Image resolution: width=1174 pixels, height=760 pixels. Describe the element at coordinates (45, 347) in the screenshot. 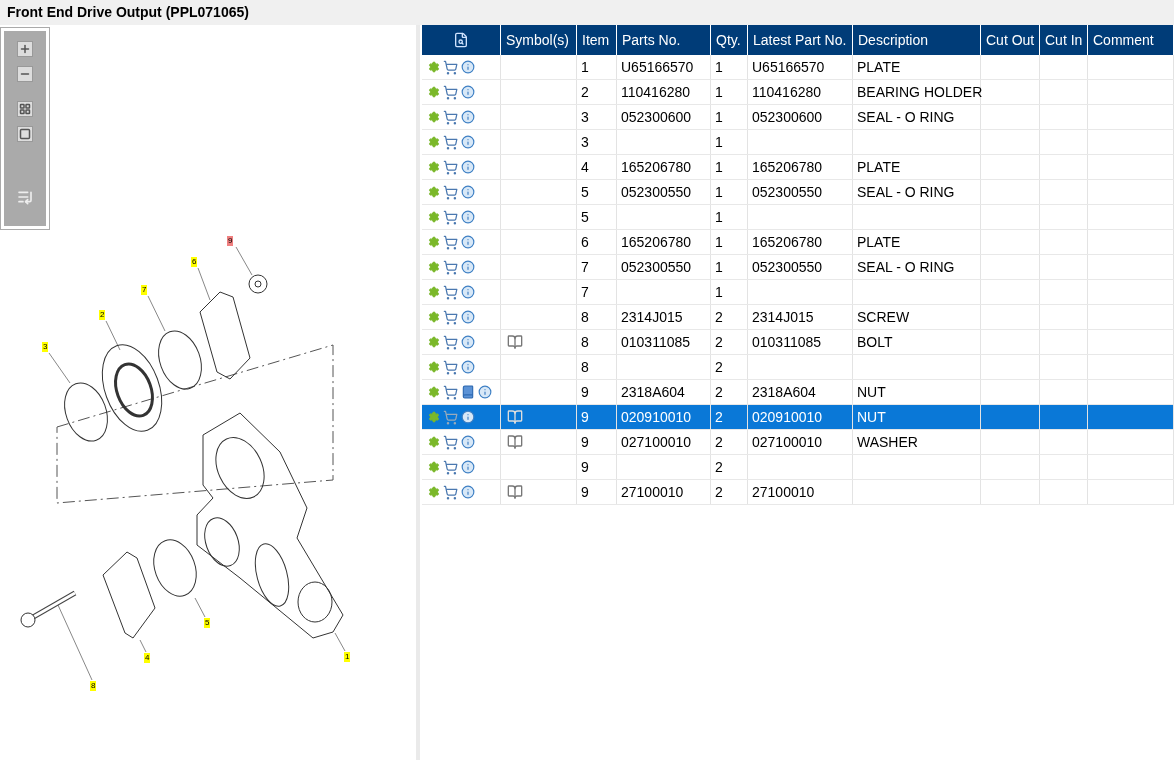

I see `callout-label: 3` at that location.